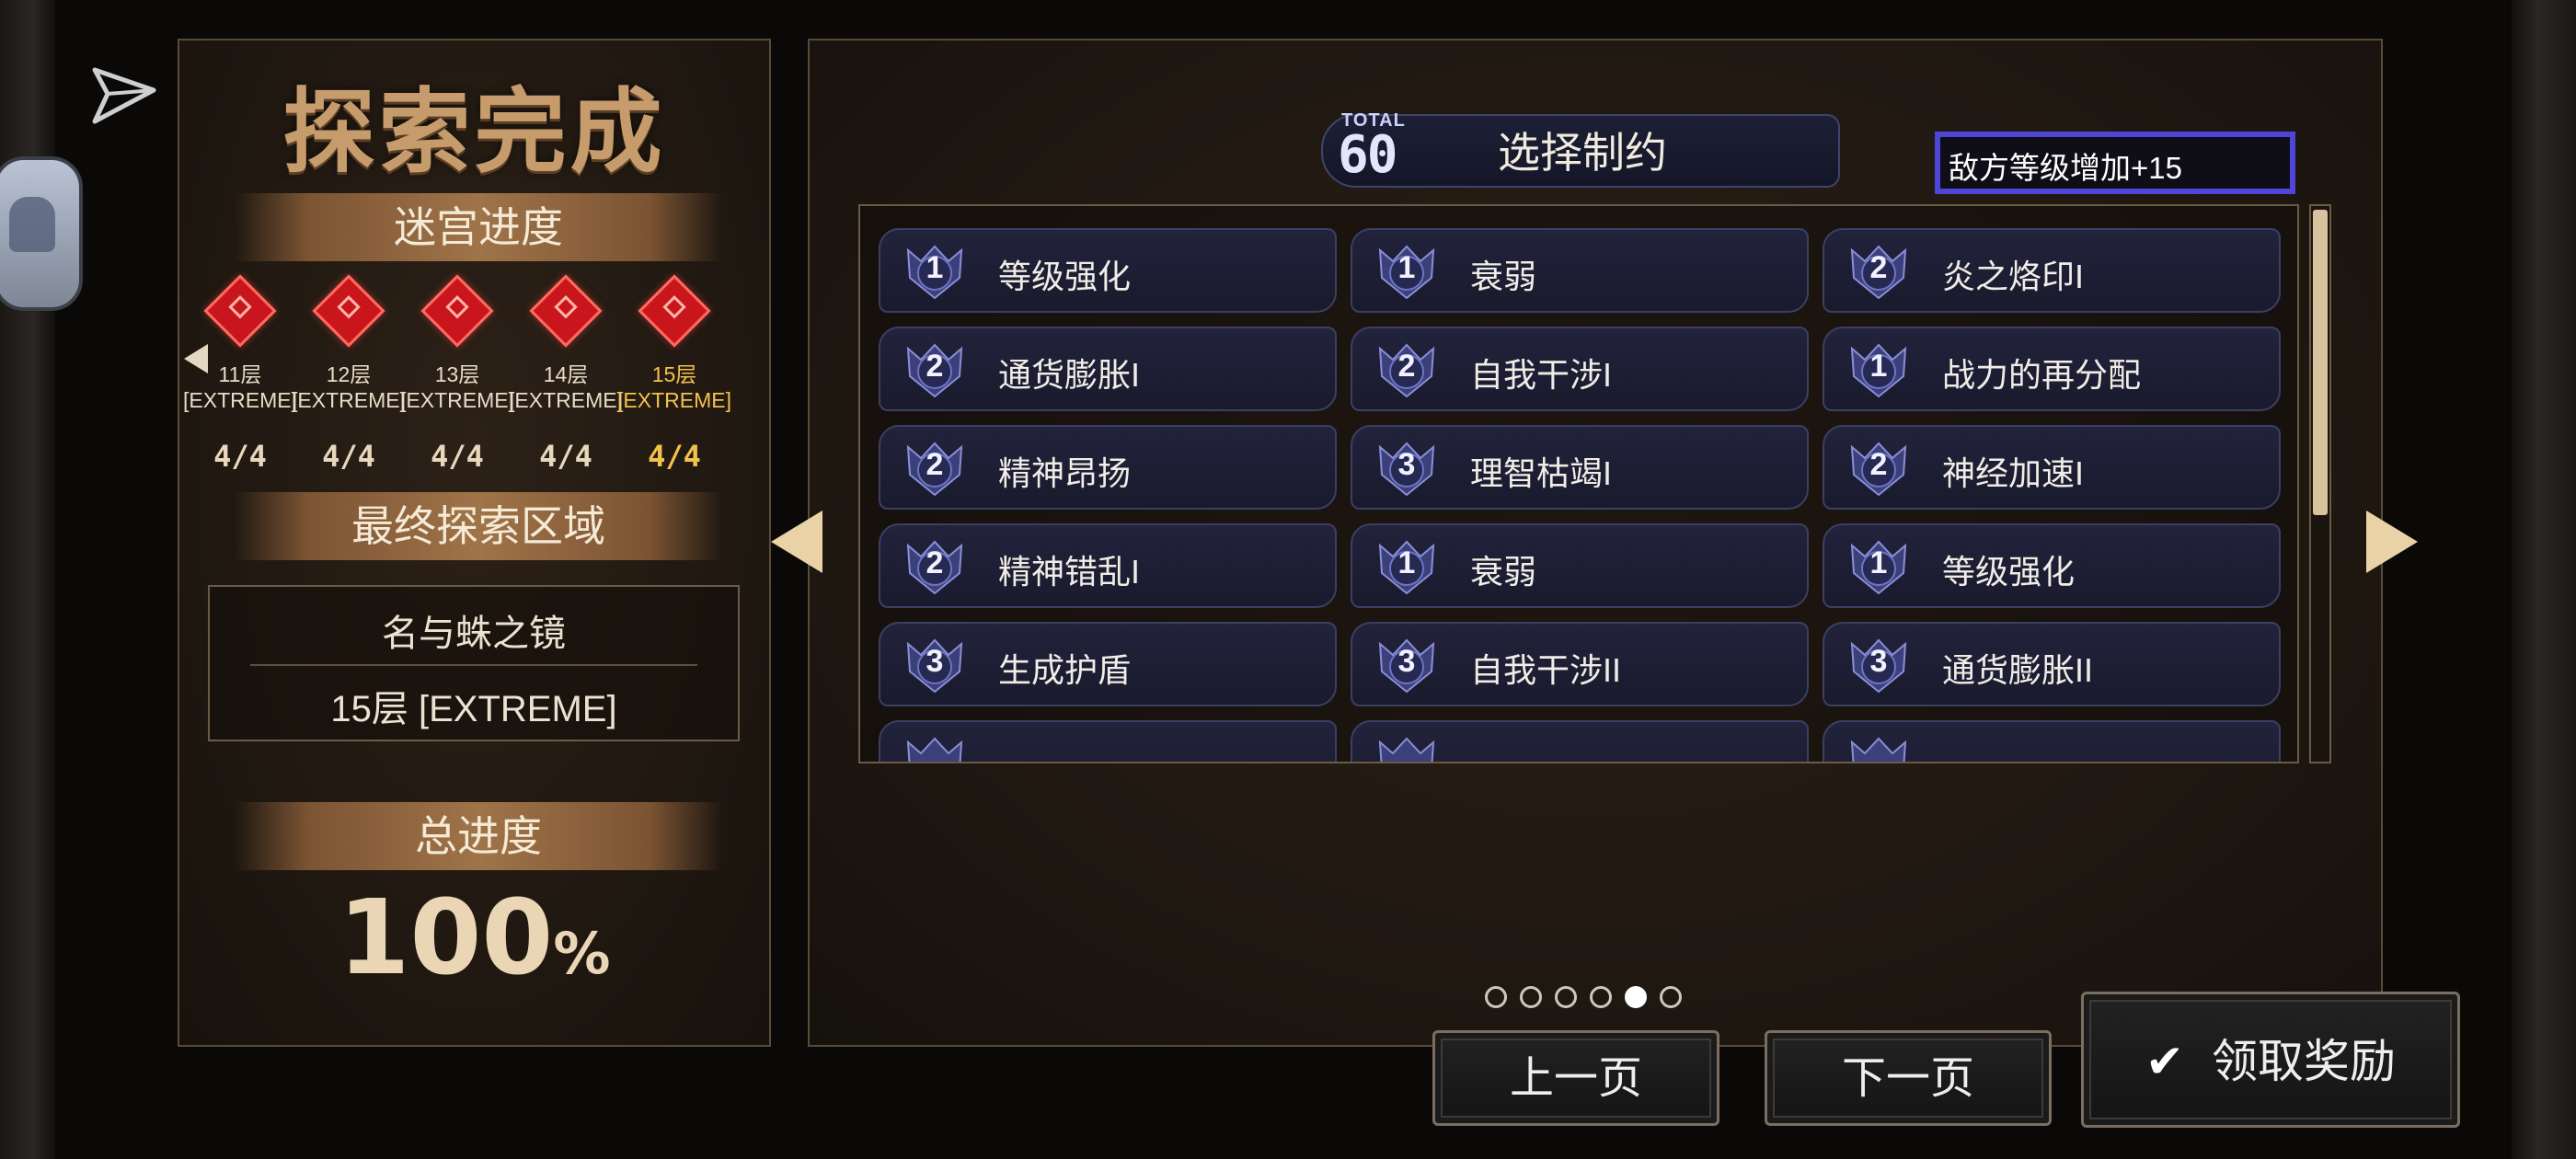 This screenshot has height=1159, width=2576. I want to click on claim-reward-button: ✔ 领取奖励, so click(2270, 1060).